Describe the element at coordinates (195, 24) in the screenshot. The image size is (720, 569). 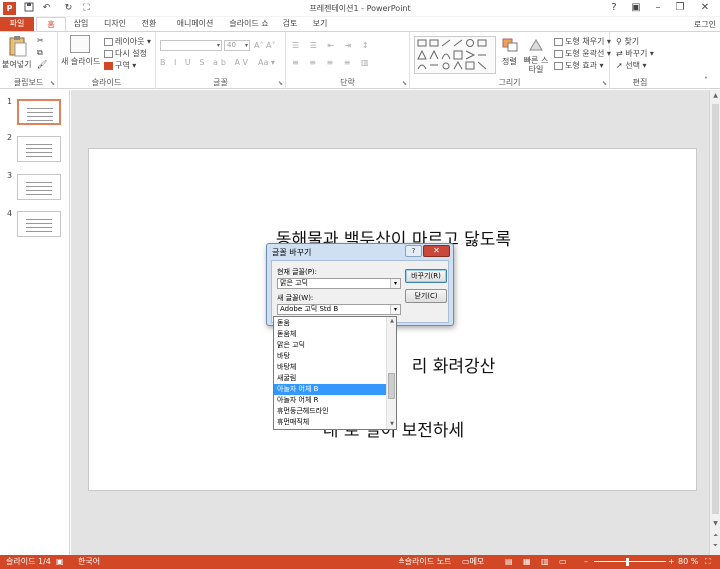
I see `tab-animations: 애니메이션` at that location.